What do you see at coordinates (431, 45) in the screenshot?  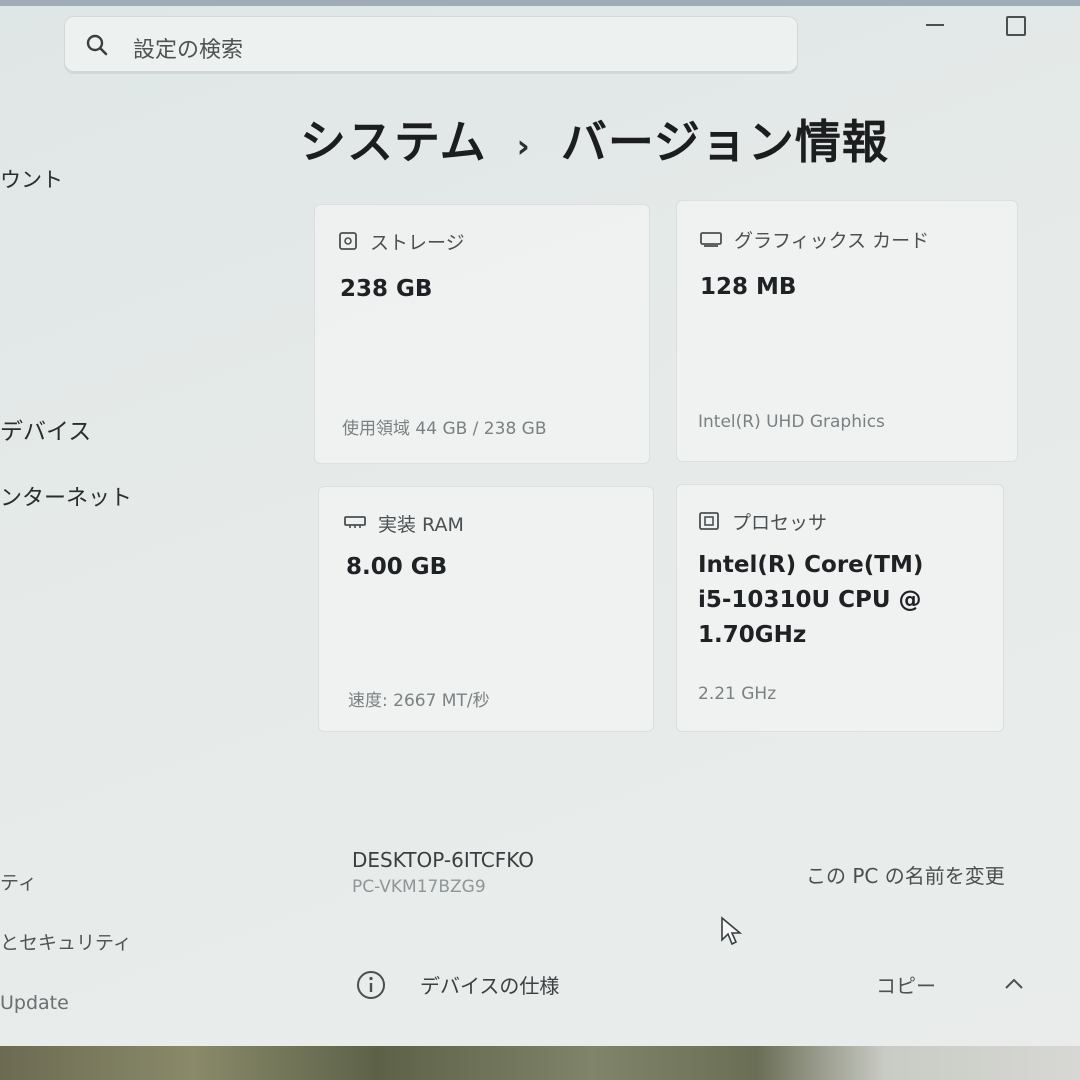 I see `settings-search-box: 設定の検索` at bounding box center [431, 45].